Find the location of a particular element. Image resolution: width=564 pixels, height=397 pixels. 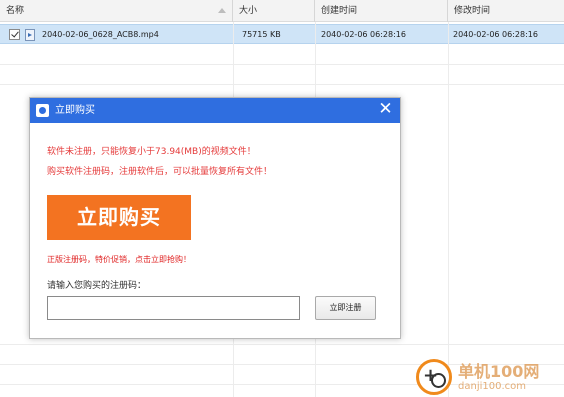

sort-ascending-icon is located at coordinates (222, 10).